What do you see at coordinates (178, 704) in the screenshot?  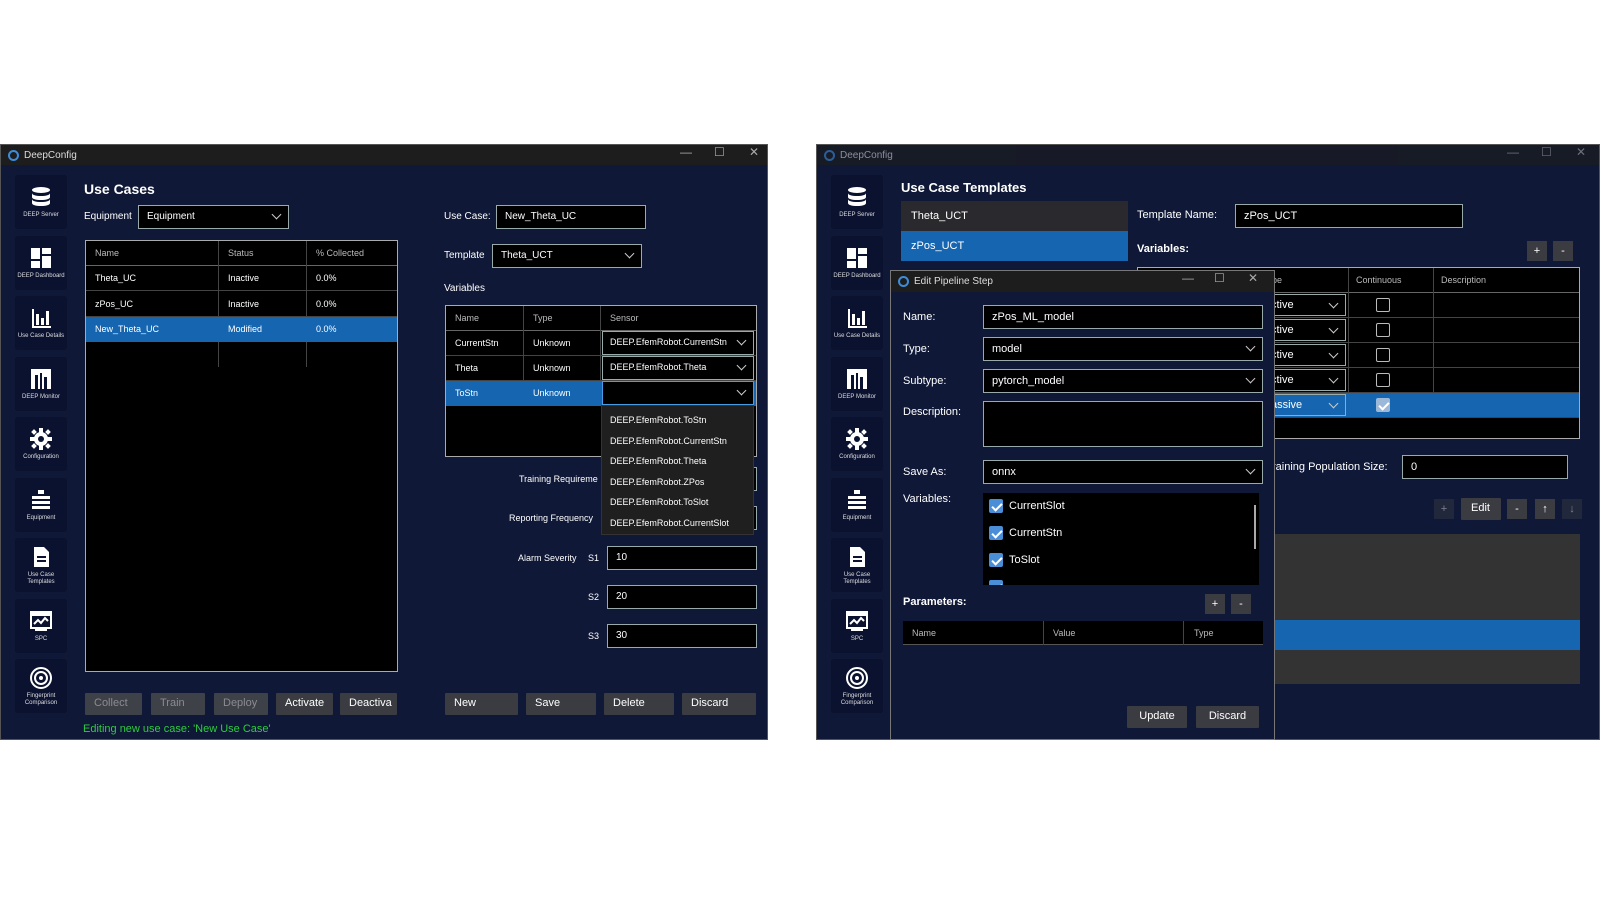 I see `train-button: Train` at bounding box center [178, 704].